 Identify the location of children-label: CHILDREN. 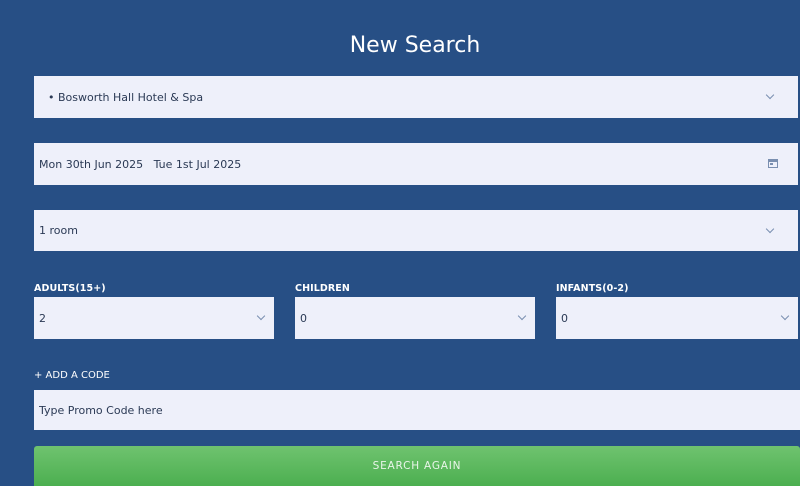
(322, 288).